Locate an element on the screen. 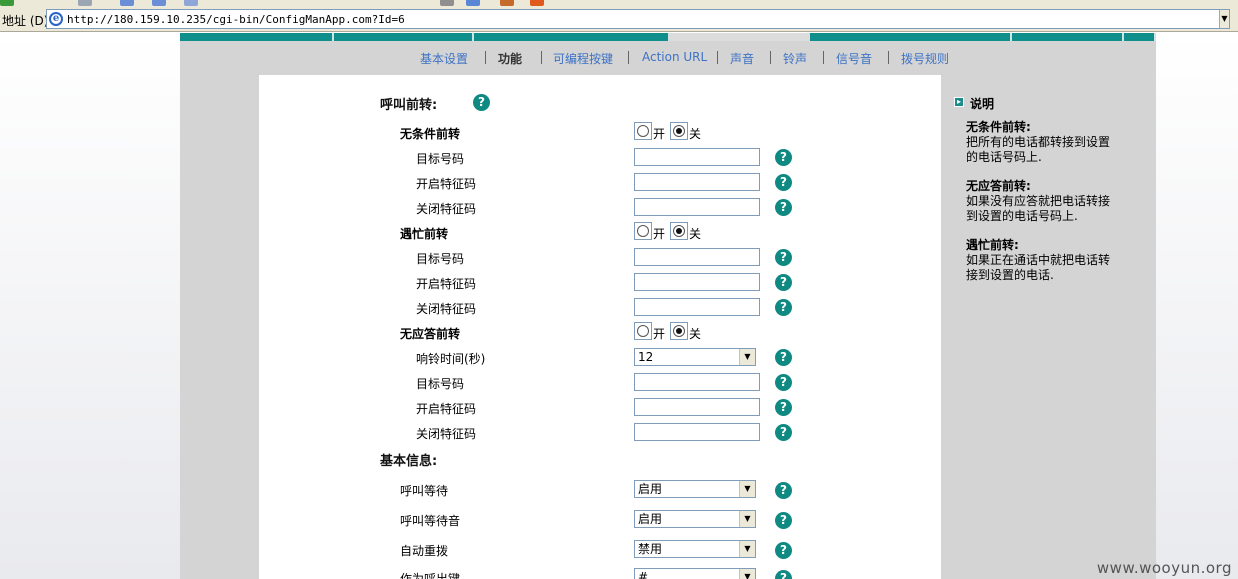 This screenshot has width=1238, height=579. ring-time-select: 12 ▼ is located at coordinates (695, 357).